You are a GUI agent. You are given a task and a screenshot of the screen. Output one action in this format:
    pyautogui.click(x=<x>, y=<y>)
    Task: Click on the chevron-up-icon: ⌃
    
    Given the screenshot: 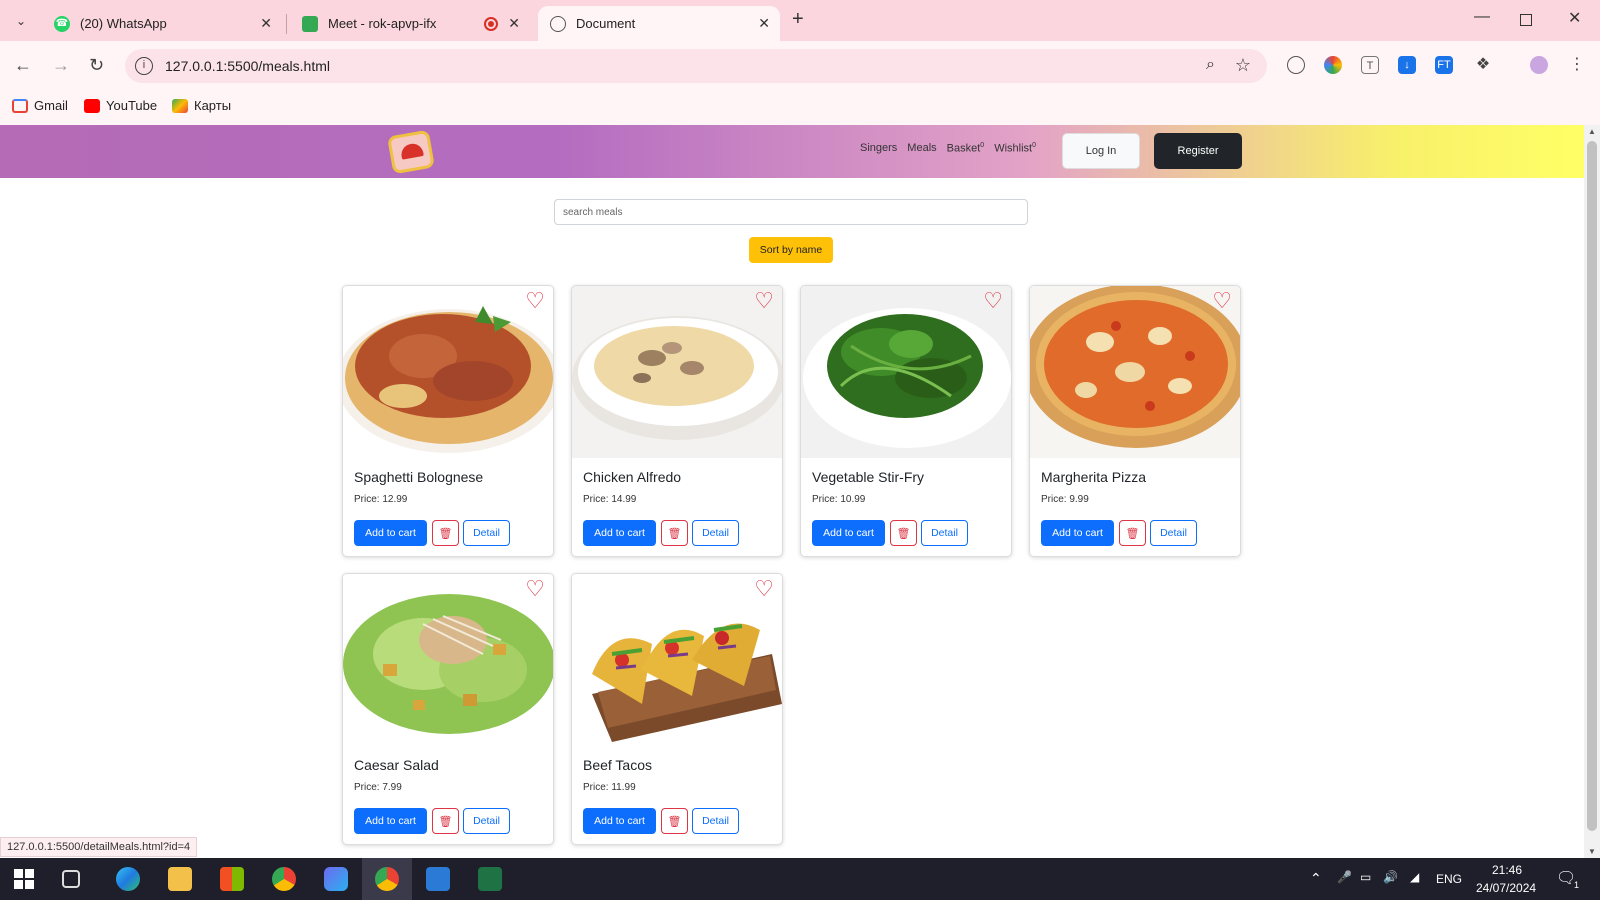 What is the action you would take?
    pyautogui.click(x=1316, y=878)
    